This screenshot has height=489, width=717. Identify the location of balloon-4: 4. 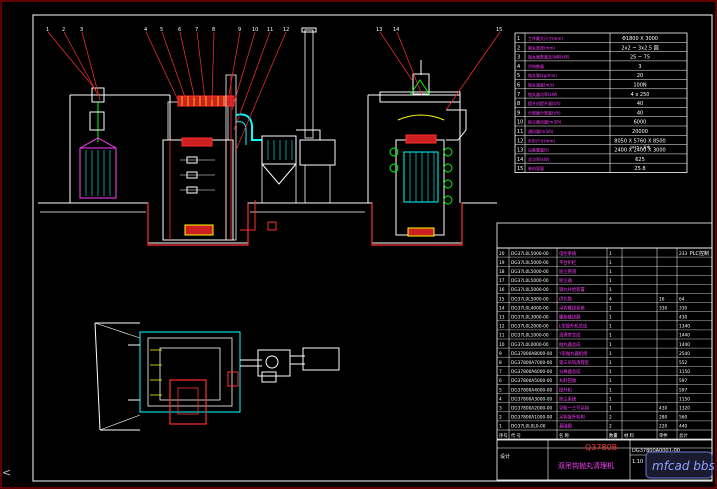
(145, 30).